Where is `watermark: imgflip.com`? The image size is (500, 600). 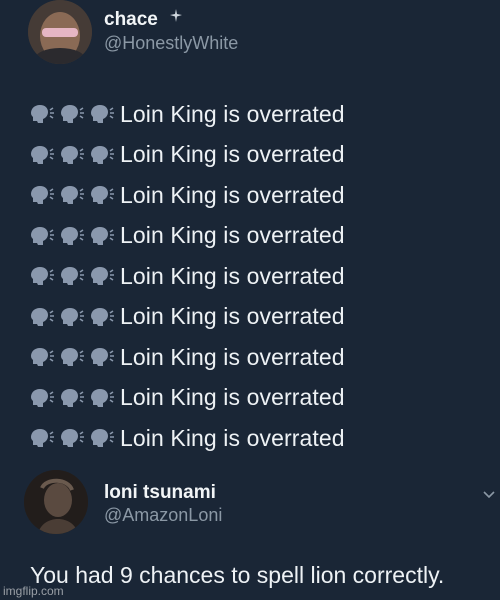 watermark: imgflip.com is located at coordinates (33, 591).